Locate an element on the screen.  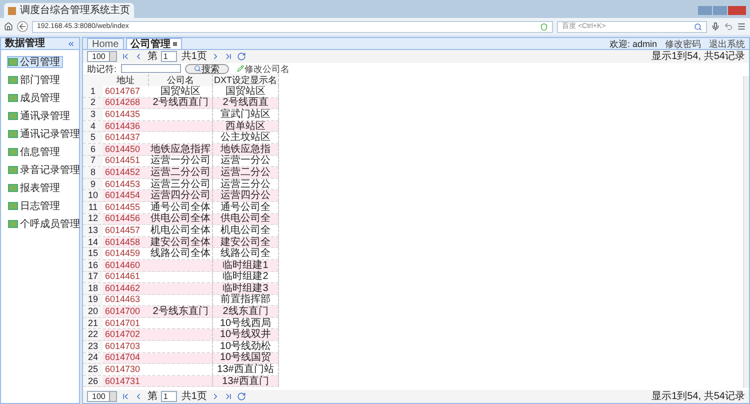
table-cell-text: 6014455 is located at coordinates (123, 207).